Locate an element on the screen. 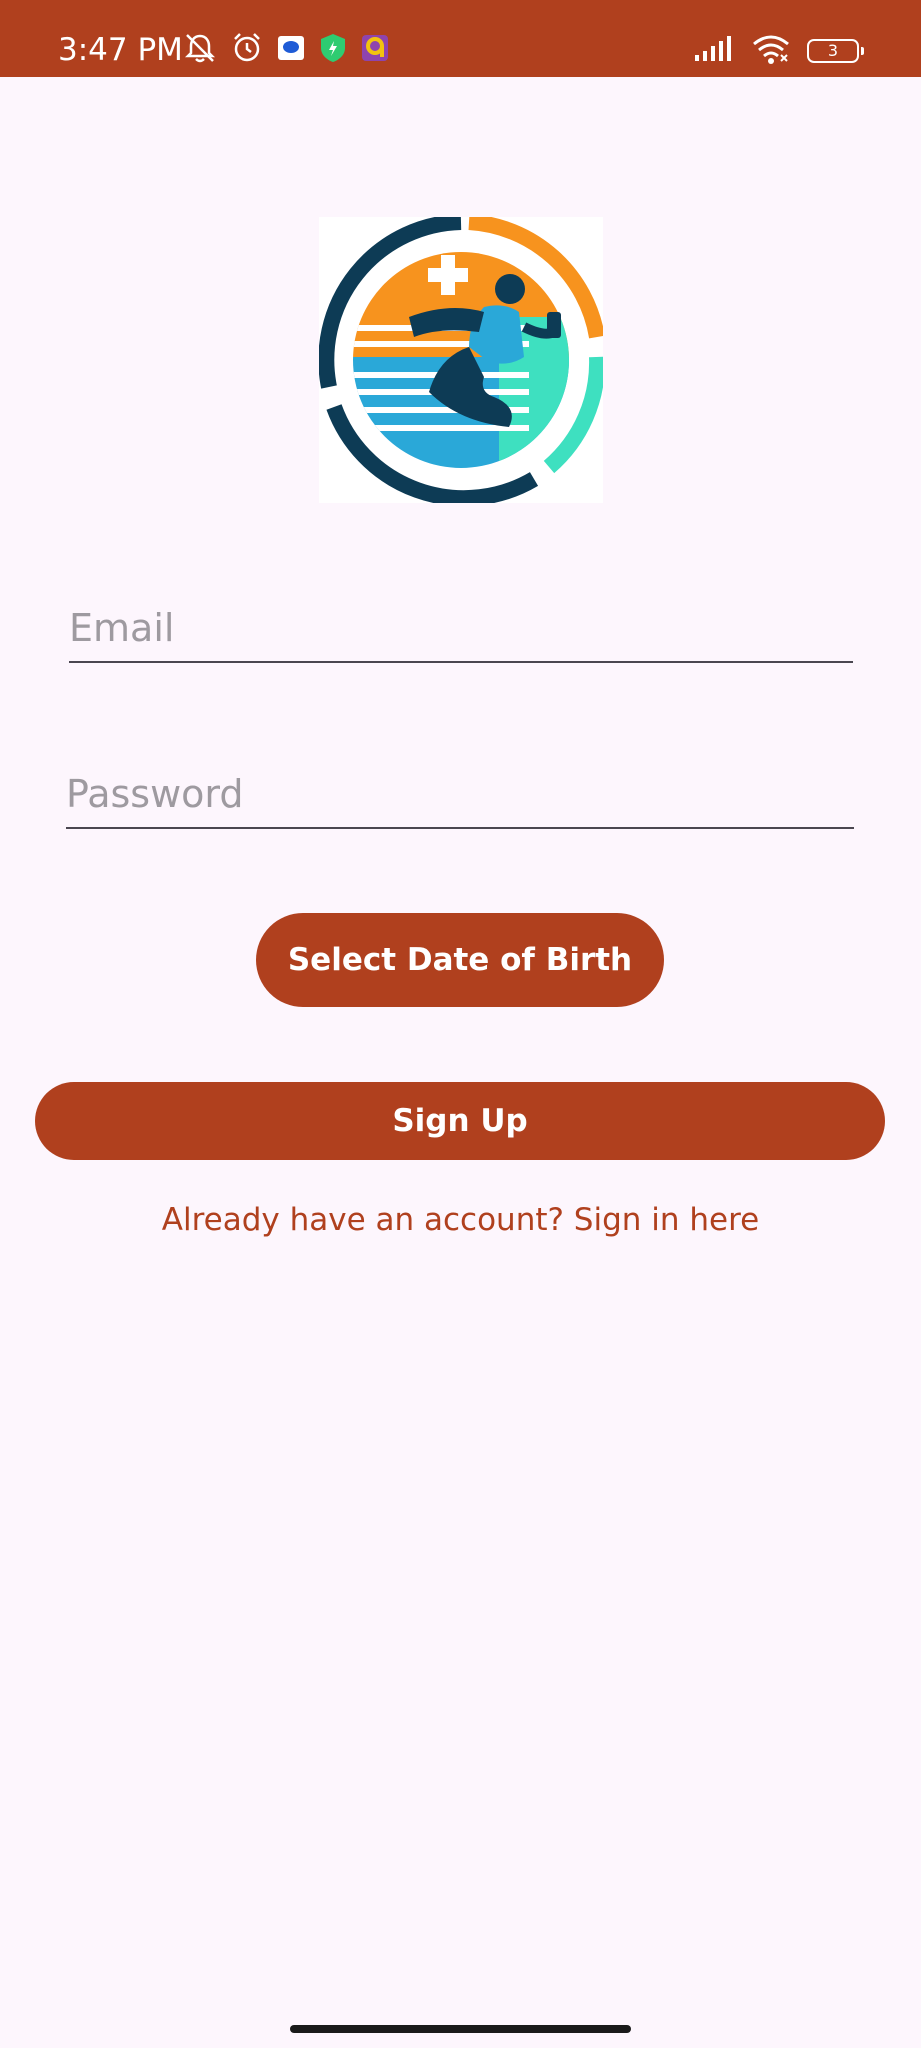 Image resolution: width=921 pixels, height=2048 pixels. alarm-icon is located at coordinates (247, 50).